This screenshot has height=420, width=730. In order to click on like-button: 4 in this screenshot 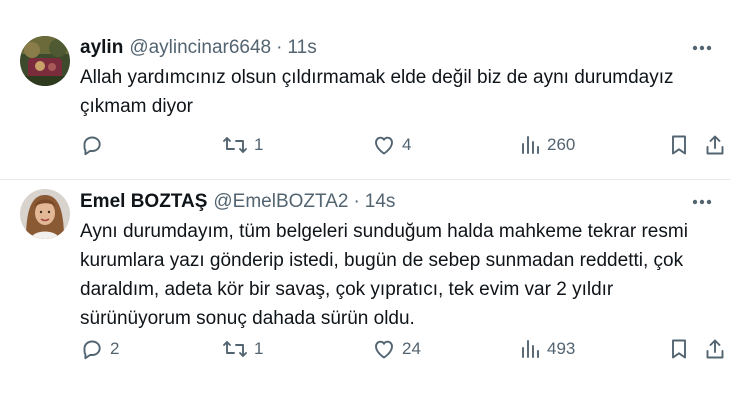, I will do `click(391, 145)`.